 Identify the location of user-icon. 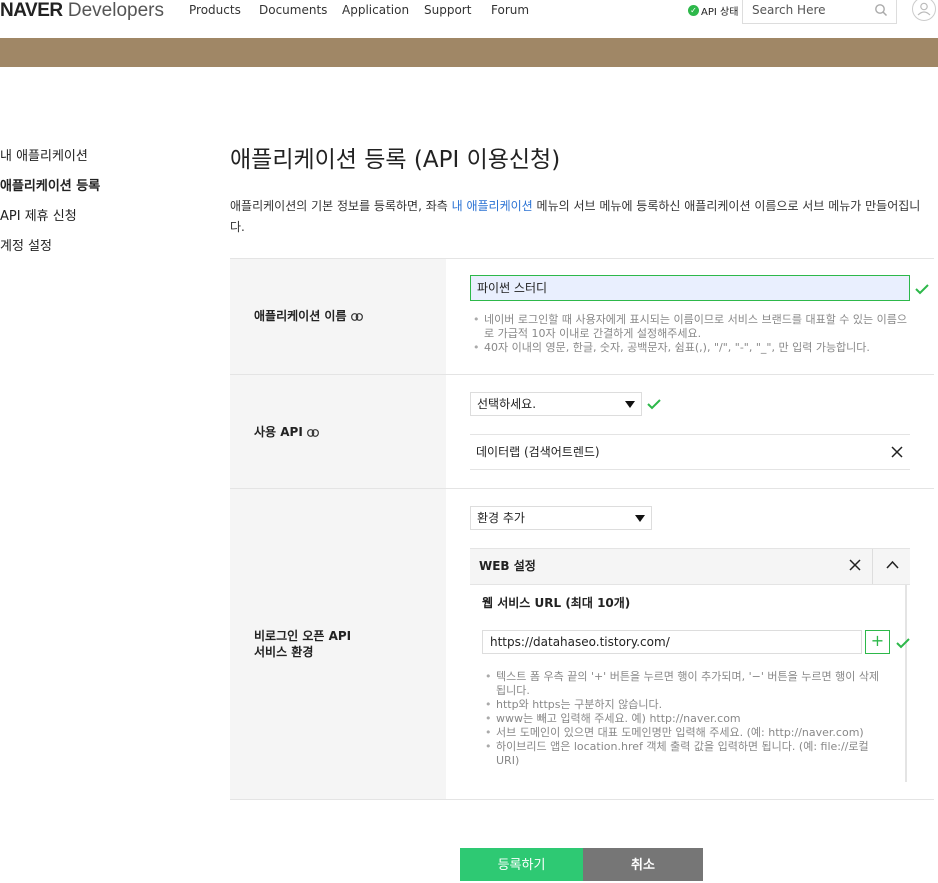
(924, 9).